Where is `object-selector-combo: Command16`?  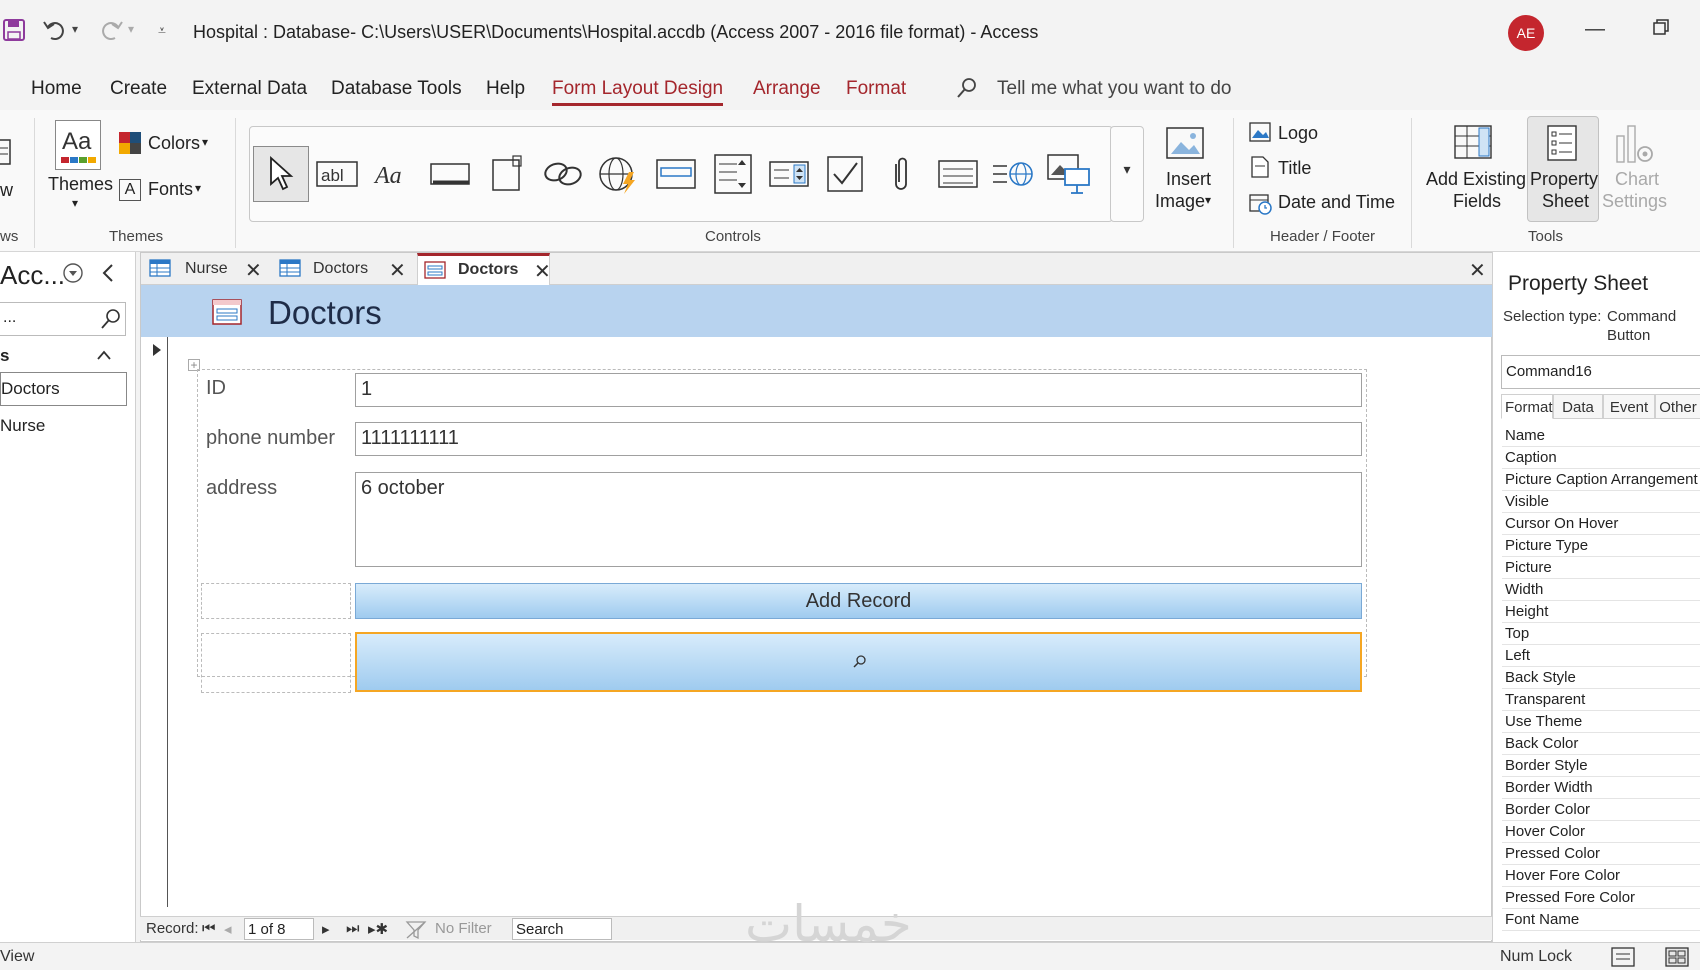 object-selector-combo: Command16 is located at coordinates (1600, 372).